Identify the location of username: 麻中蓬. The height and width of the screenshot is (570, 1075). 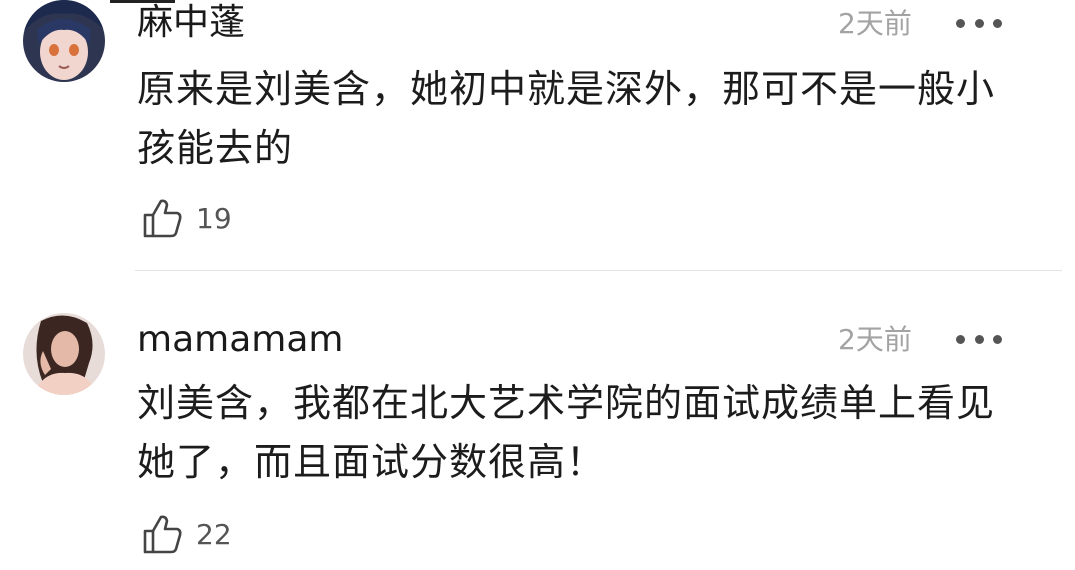
(191, 23).